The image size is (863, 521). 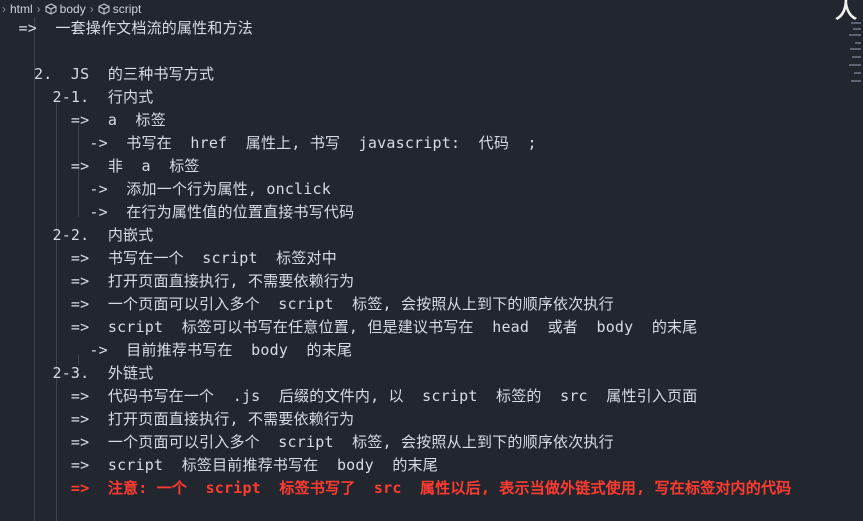 I want to click on code-line: => 一套操作文档流的属性和方法, so click(x=126, y=28).